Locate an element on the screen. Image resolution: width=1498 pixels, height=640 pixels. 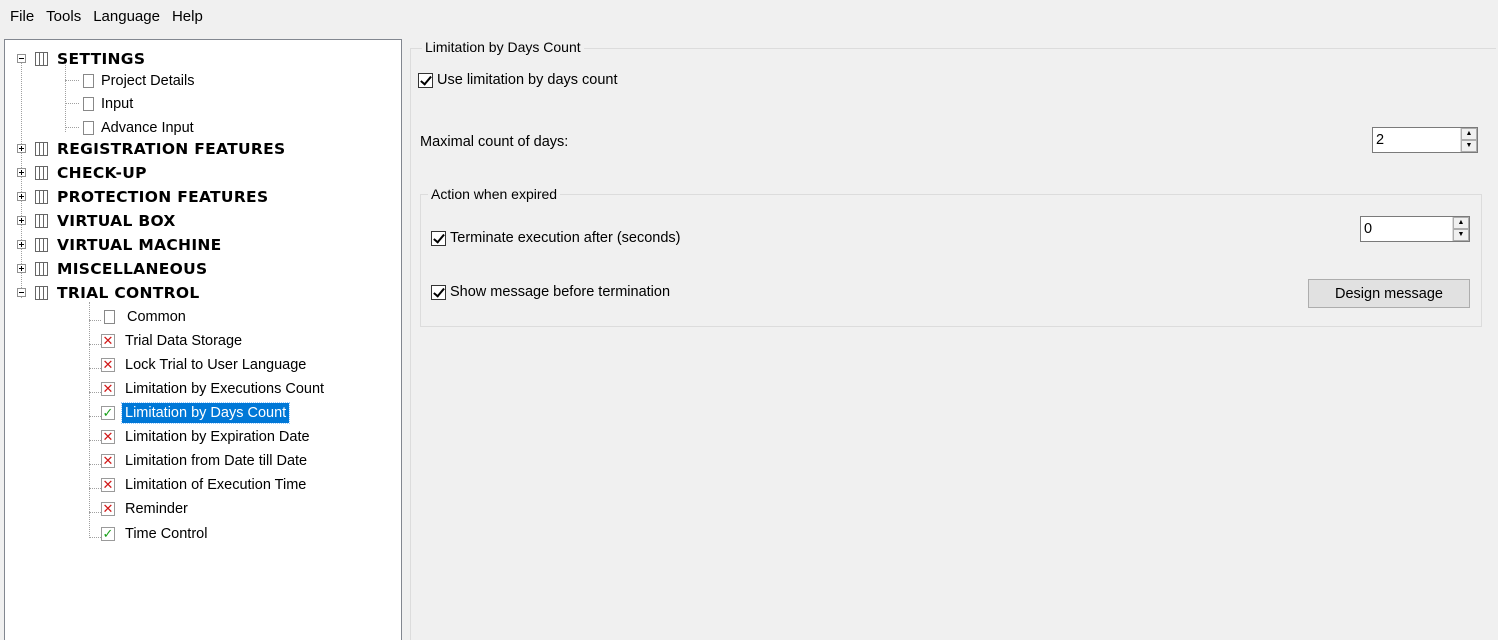
tree-item-project-details: Project Details is located at coordinates (140, 81).